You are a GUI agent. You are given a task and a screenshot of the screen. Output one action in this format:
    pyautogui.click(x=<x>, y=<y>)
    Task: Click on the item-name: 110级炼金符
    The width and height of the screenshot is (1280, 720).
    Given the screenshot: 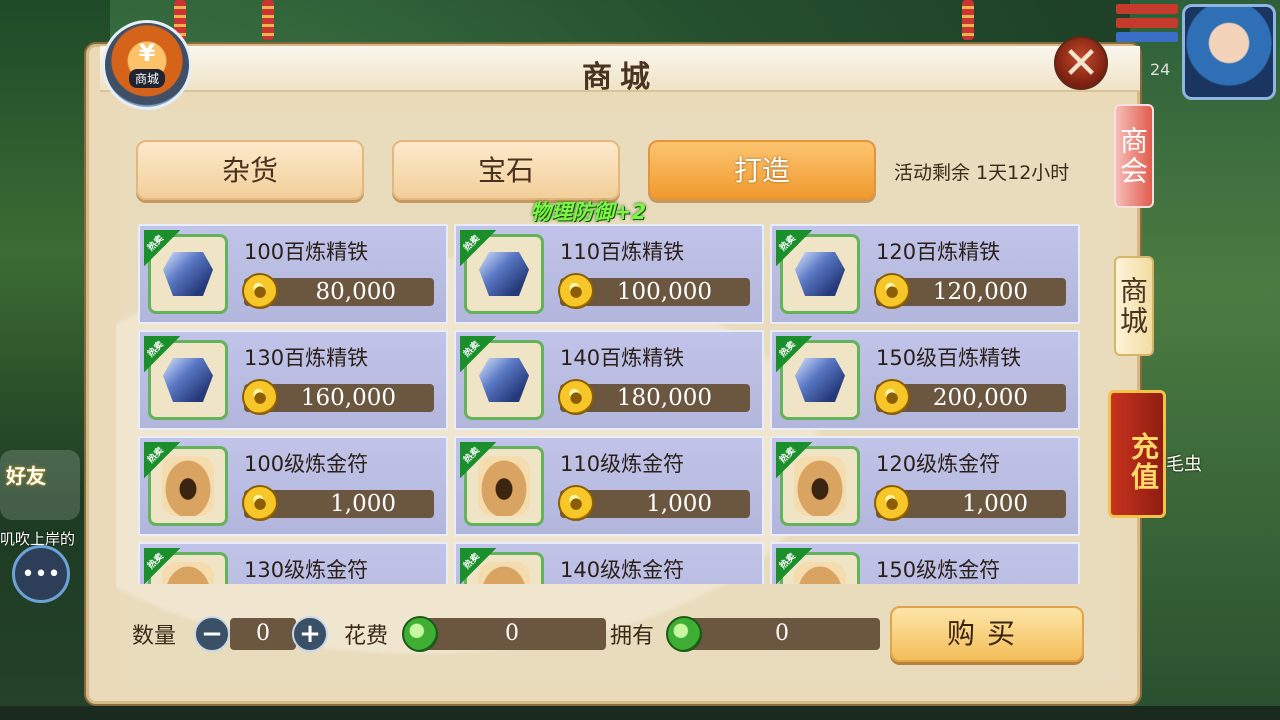 What is the action you would take?
    pyautogui.click(x=622, y=464)
    